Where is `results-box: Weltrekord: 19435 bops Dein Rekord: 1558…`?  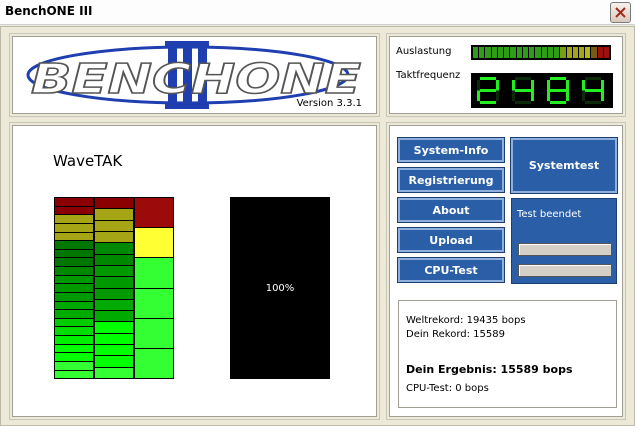
results-box: Weltrekord: 19435 bops Dein Rekord: 1558… is located at coordinates (507, 354).